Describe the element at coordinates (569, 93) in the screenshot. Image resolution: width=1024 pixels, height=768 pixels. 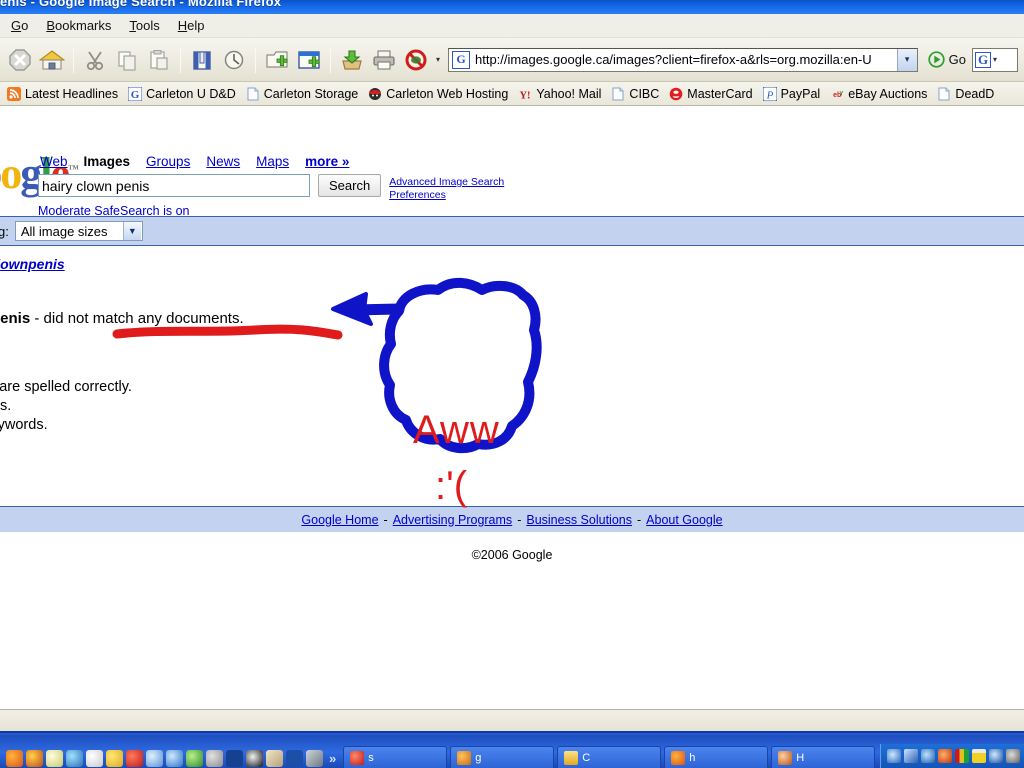
I see `bookmark-label: Yahoo! Mail` at that location.